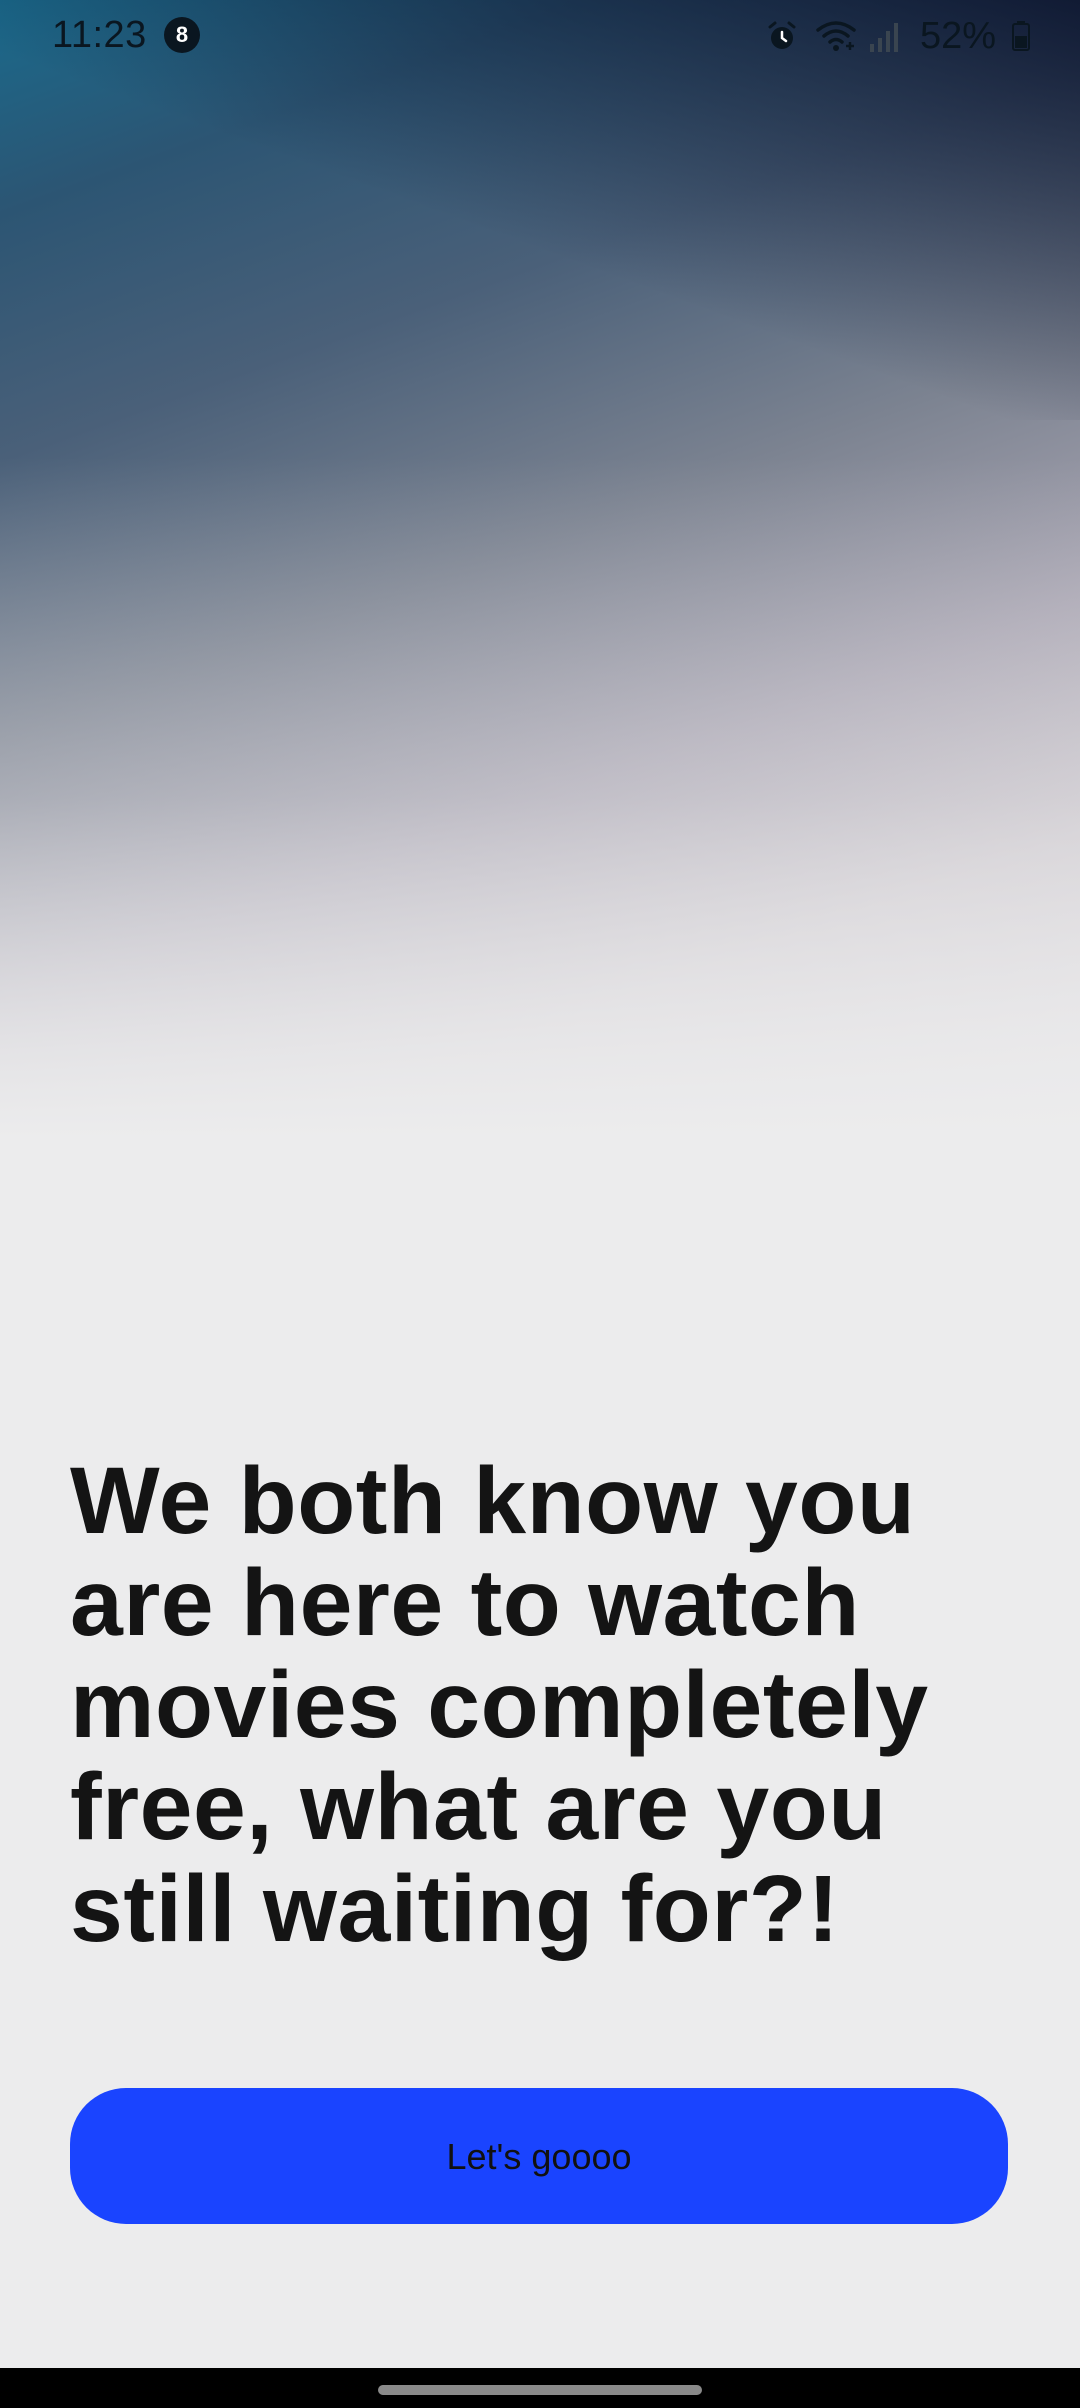 This screenshot has height=2408, width=1080. Describe the element at coordinates (957, 35) in the screenshot. I see `battery-percent: 52%` at that location.